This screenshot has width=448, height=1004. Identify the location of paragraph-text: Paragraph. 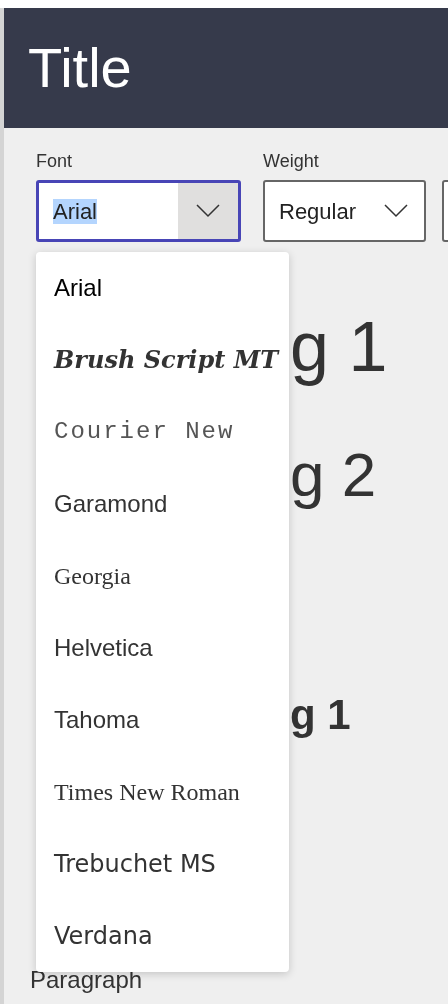
(86, 979).